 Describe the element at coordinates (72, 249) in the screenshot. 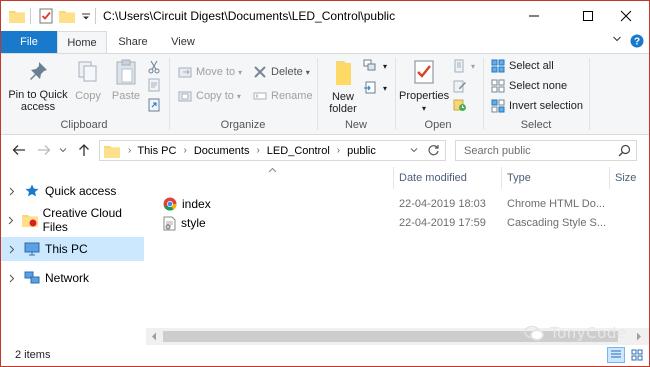

I see `nav-item-this-pc: This PC` at that location.